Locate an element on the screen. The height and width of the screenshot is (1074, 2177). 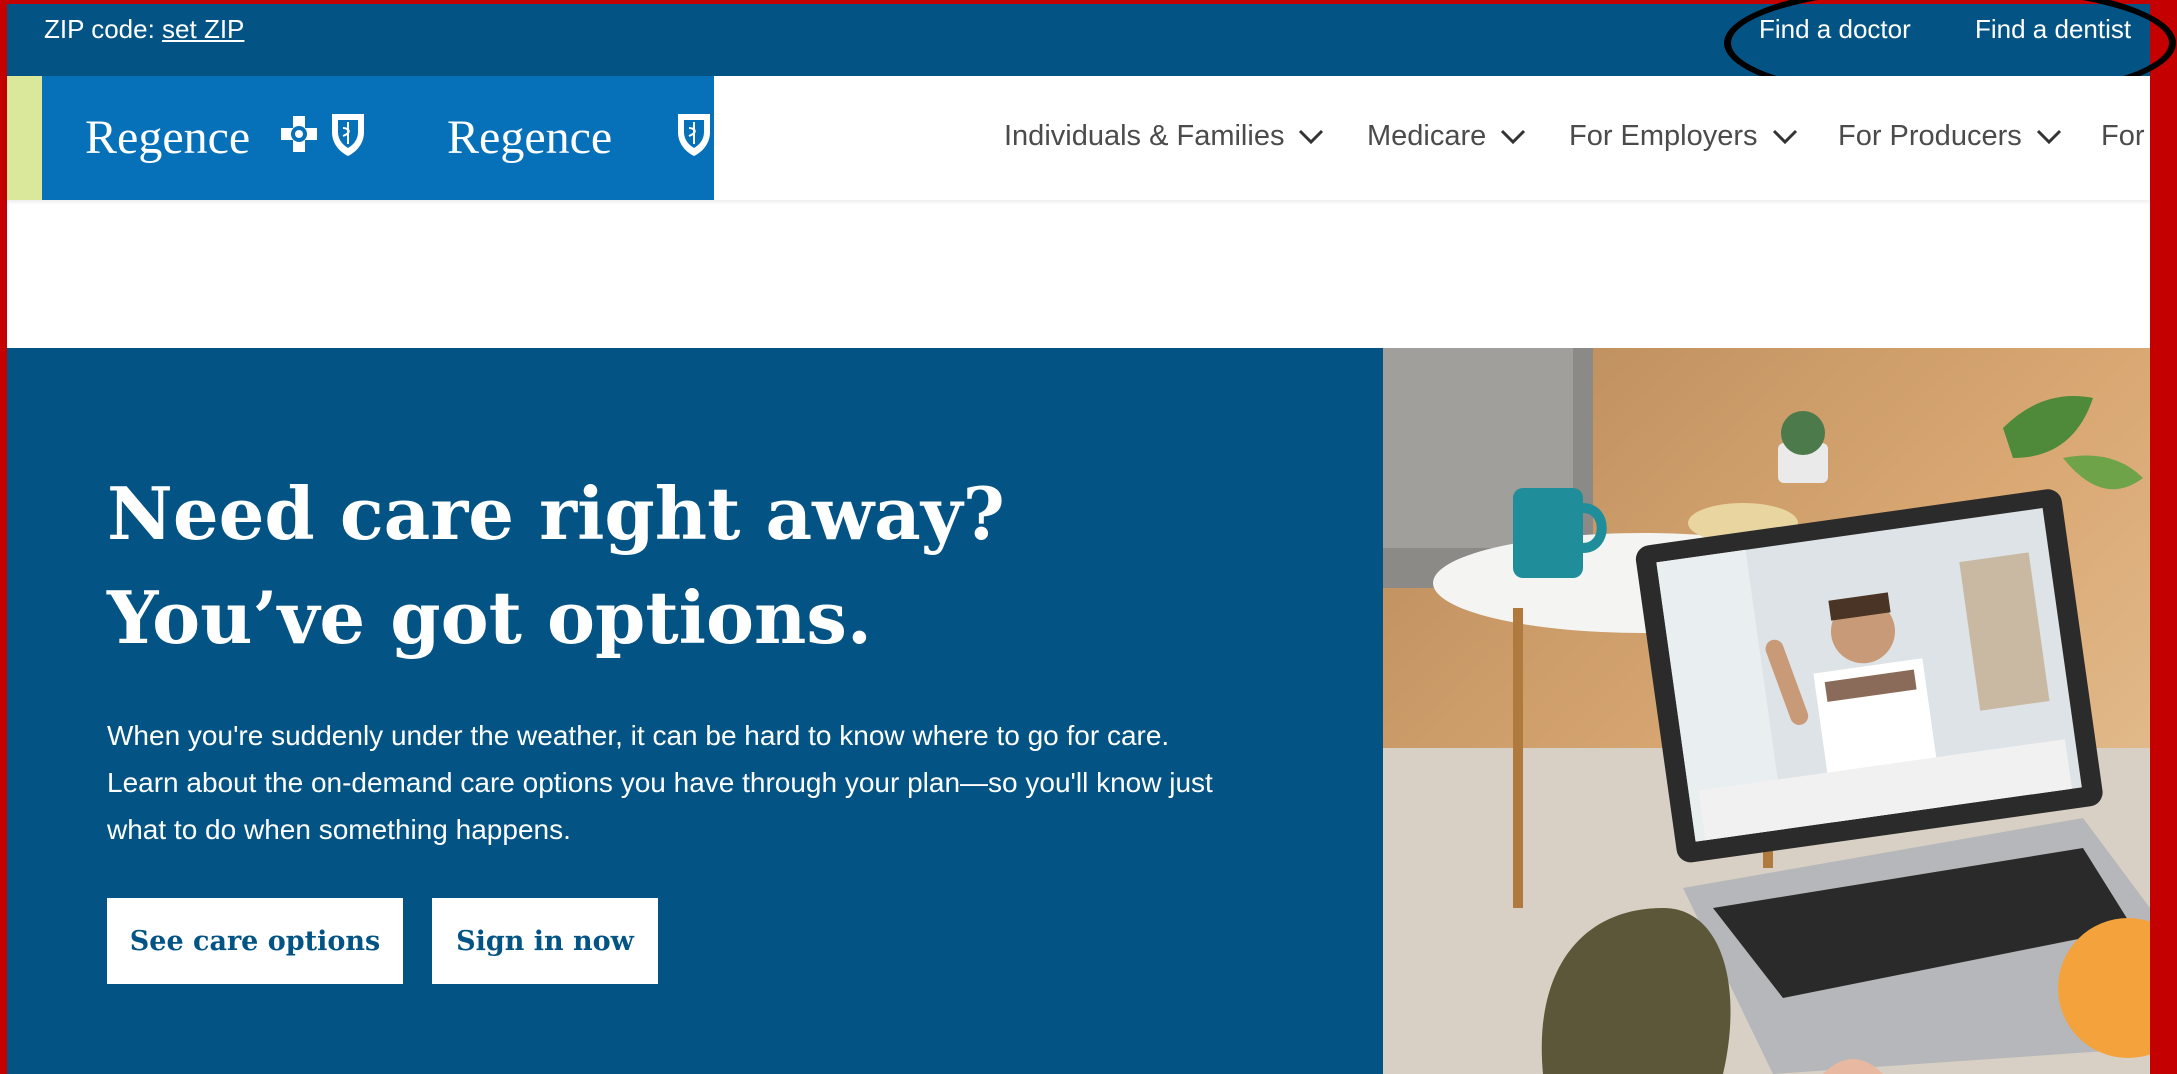
nav-label: For Producers is located at coordinates (1930, 136).